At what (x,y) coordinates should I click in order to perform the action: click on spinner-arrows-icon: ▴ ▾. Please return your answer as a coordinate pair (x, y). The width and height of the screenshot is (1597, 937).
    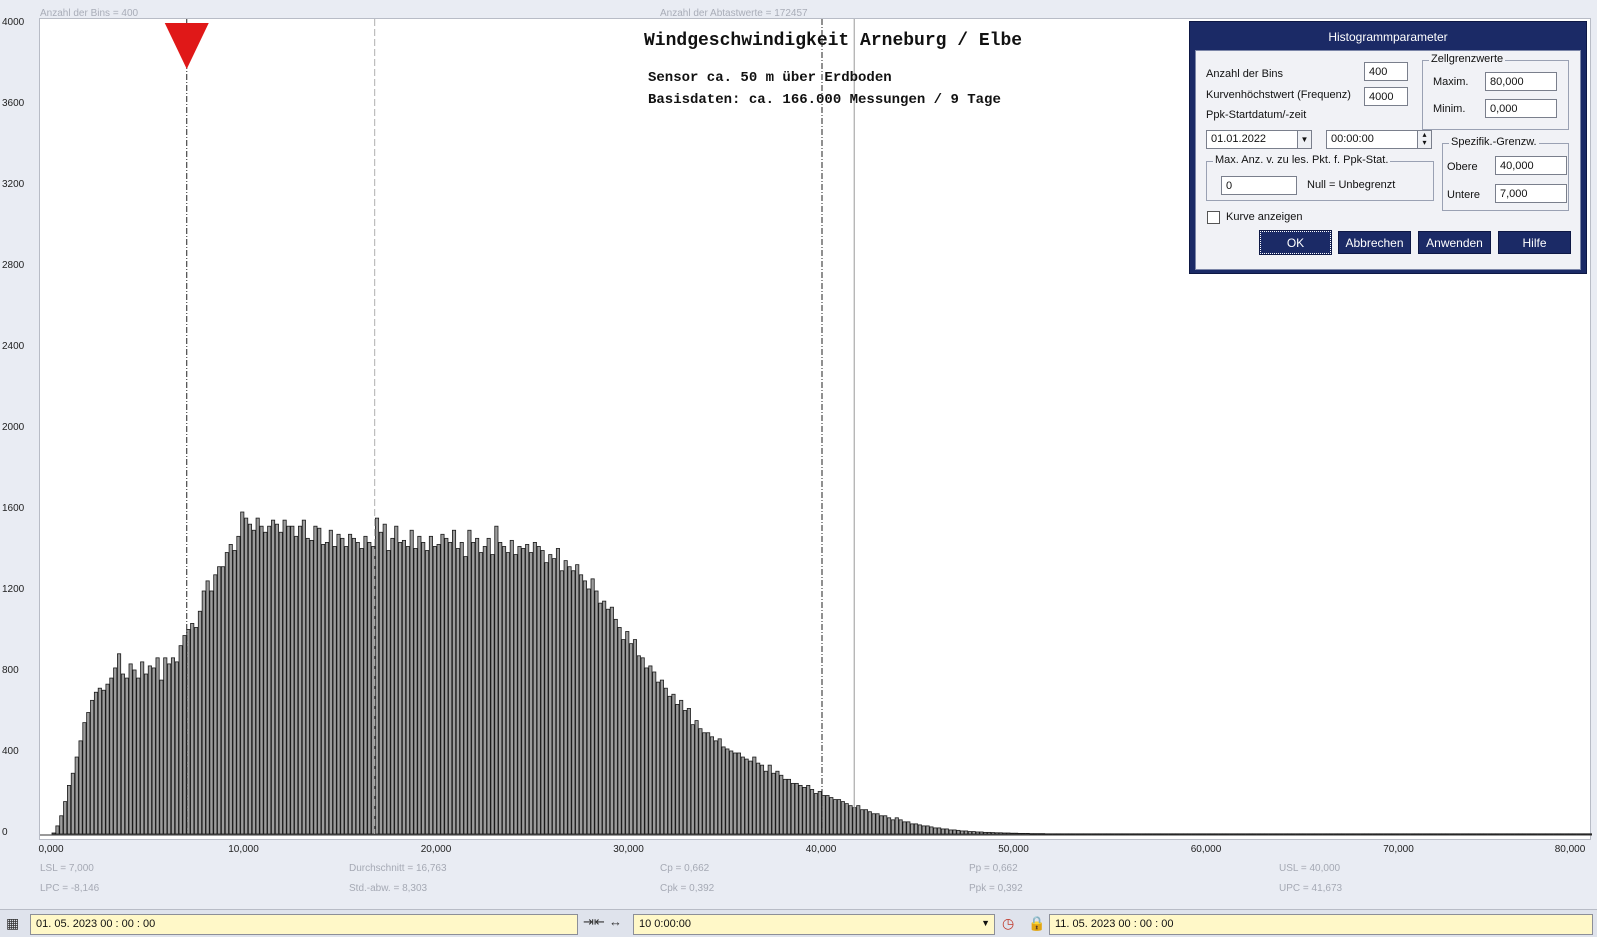
    Looking at the image, I should click on (1424, 139).